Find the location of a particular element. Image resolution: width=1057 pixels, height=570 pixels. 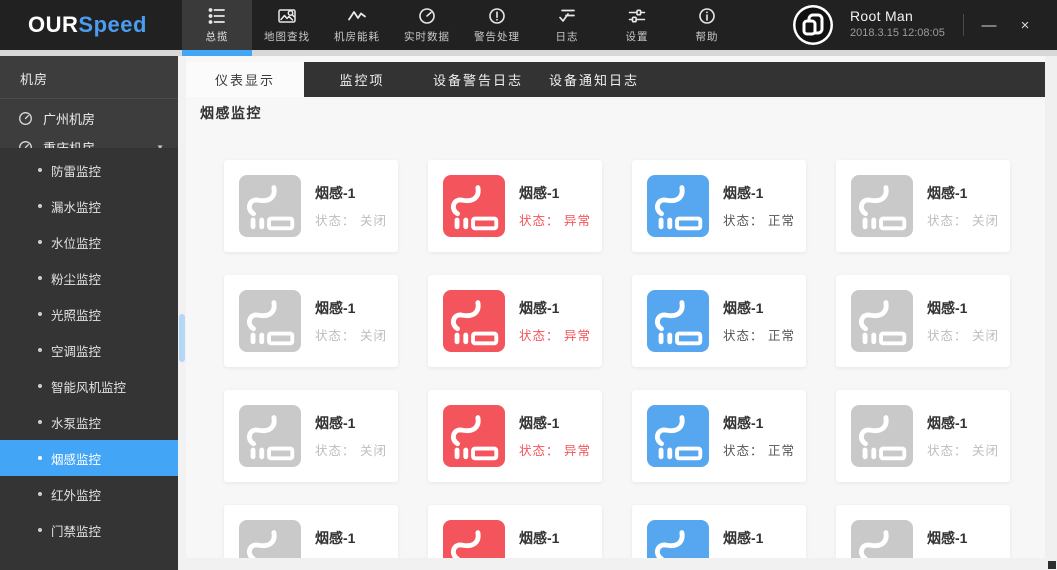

tab-bar: 仪表显示 监控项 设备警告日志 设备通知日志 is located at coordinates (615, 79).